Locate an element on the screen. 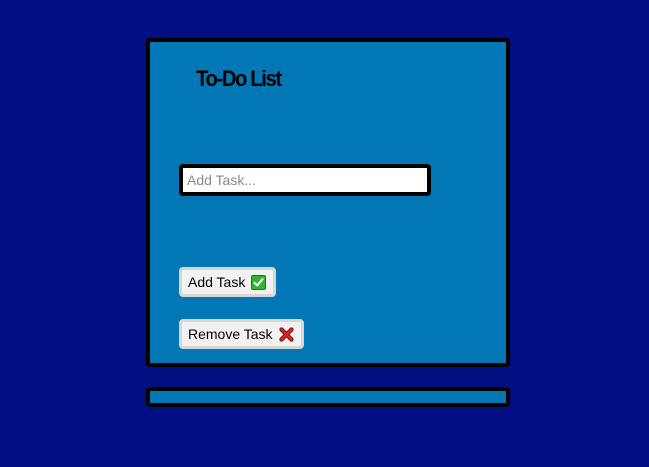 This screenshot has height=467, width=649. check-mark-icon is located at coordinates (259, 282).